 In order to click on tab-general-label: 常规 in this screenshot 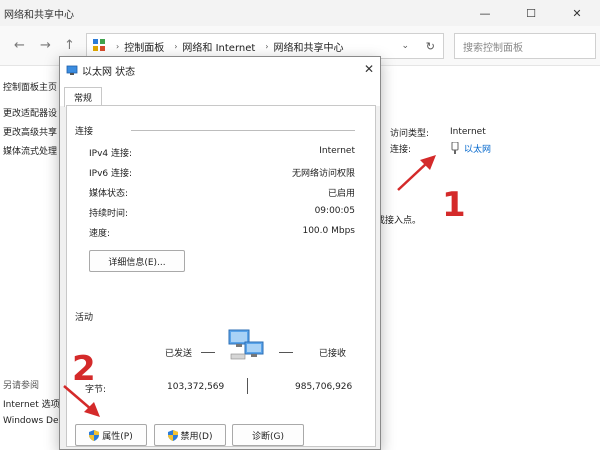, I will do `click(82, 99)`.